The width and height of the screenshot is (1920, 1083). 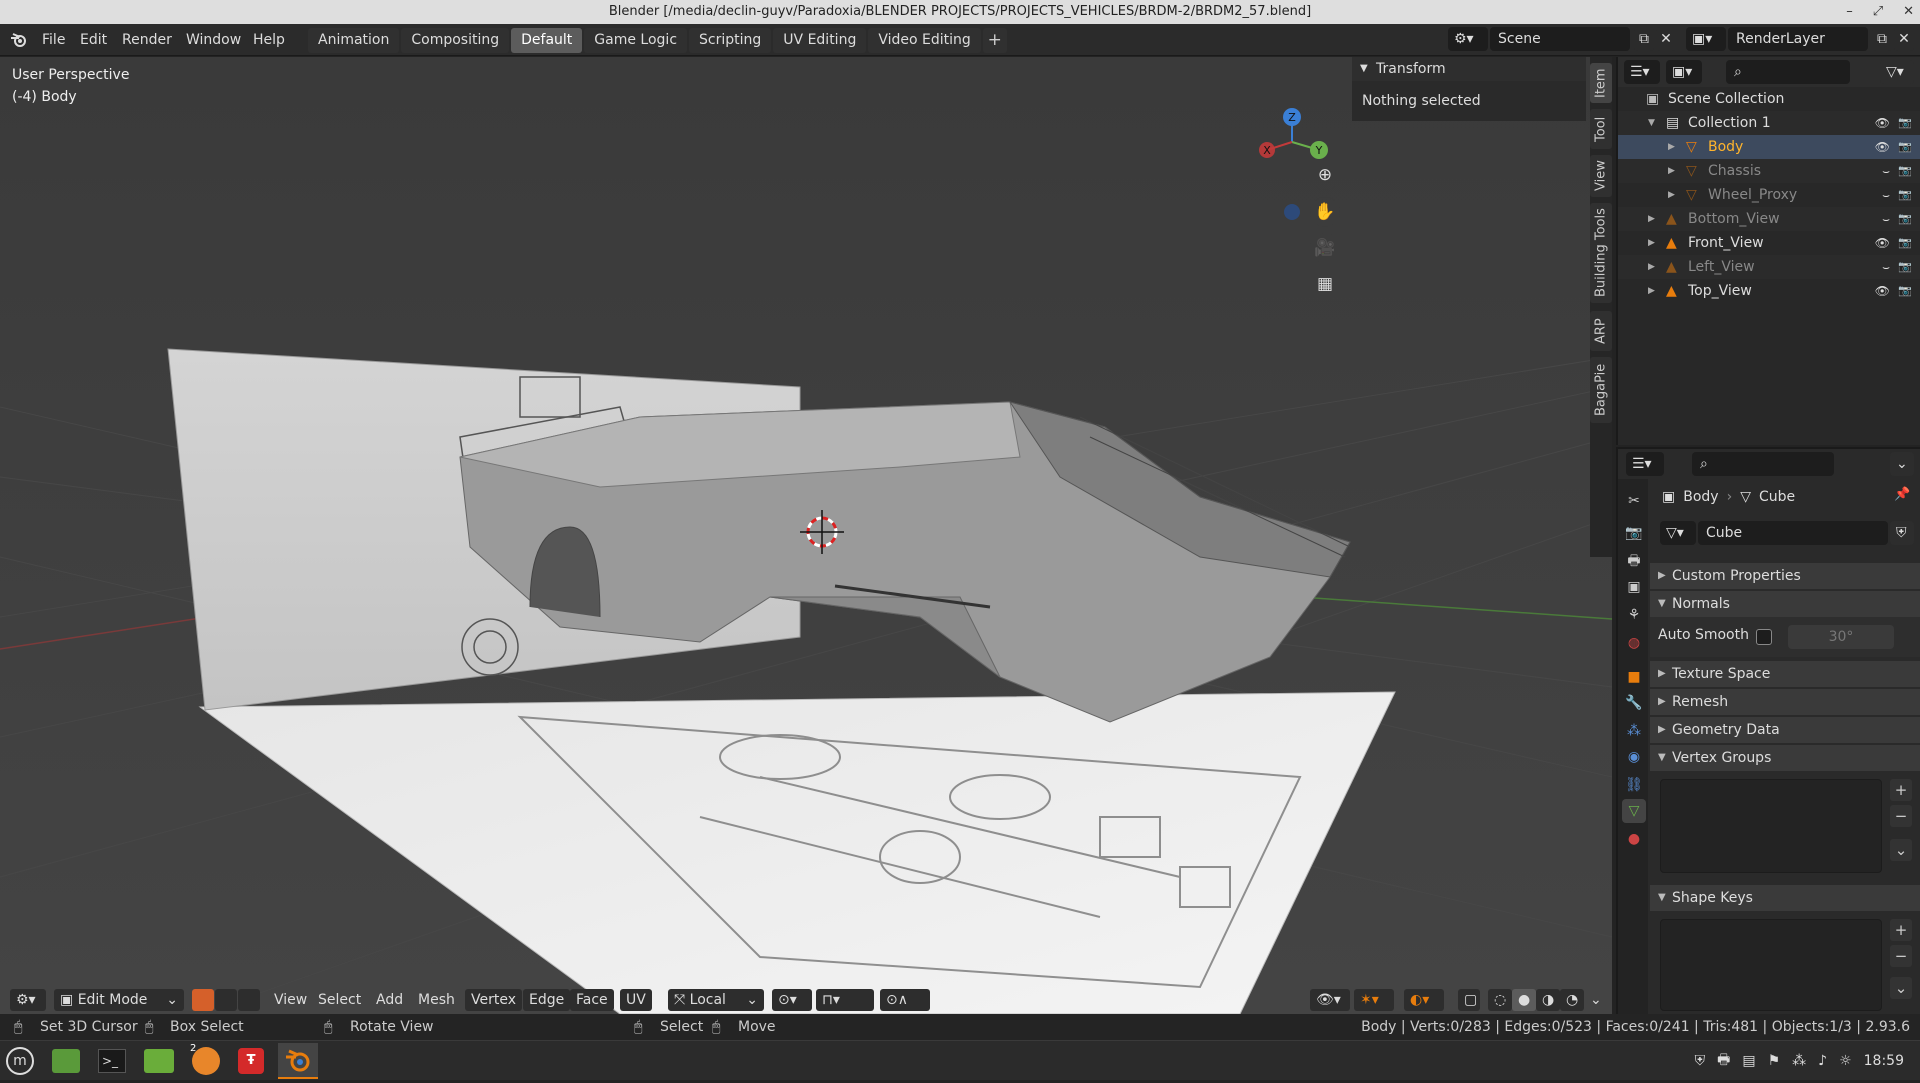 What do you see at coordinates (28, 1000) in the screenshot?
I see `editor-type-icon: ⚙▾` at bounding box center [28, 1000].